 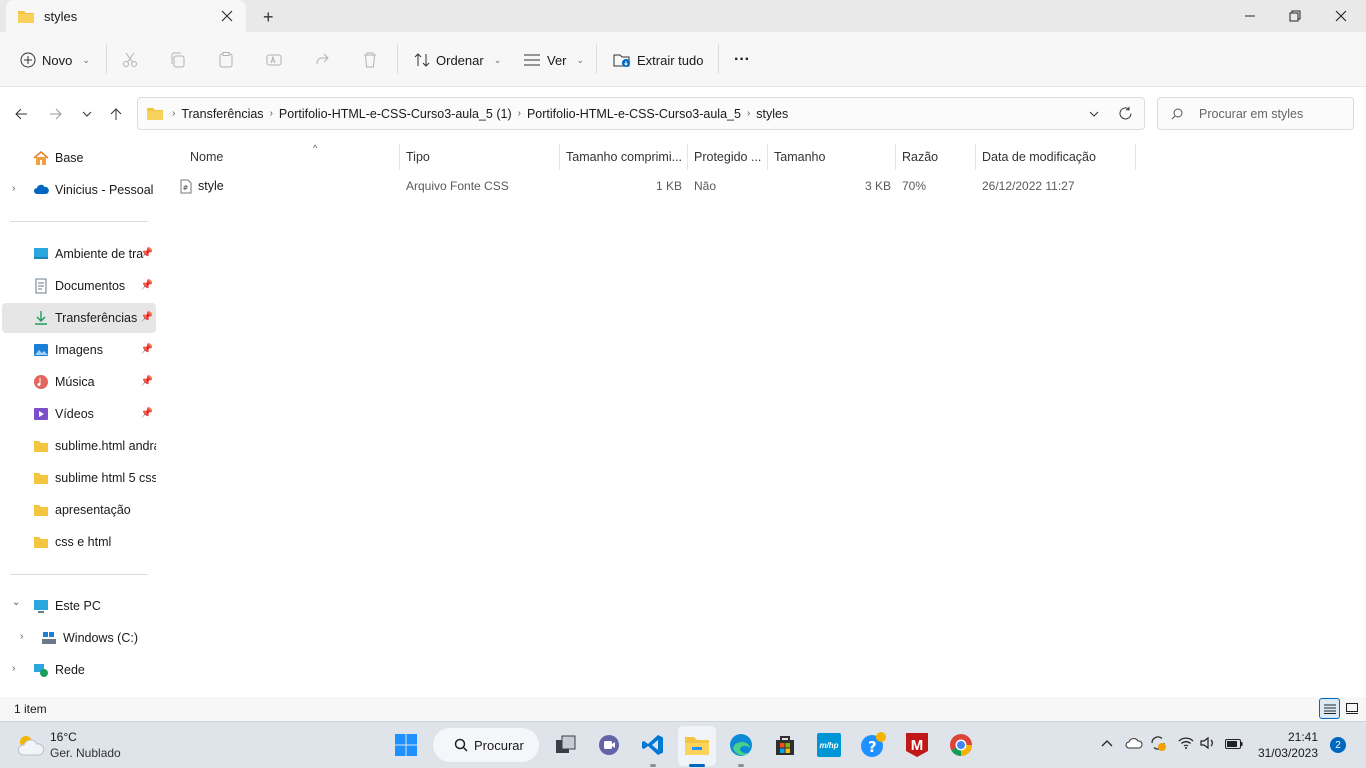 I want to click on column-header-name: Nome ^, so click(x=291, y=157).